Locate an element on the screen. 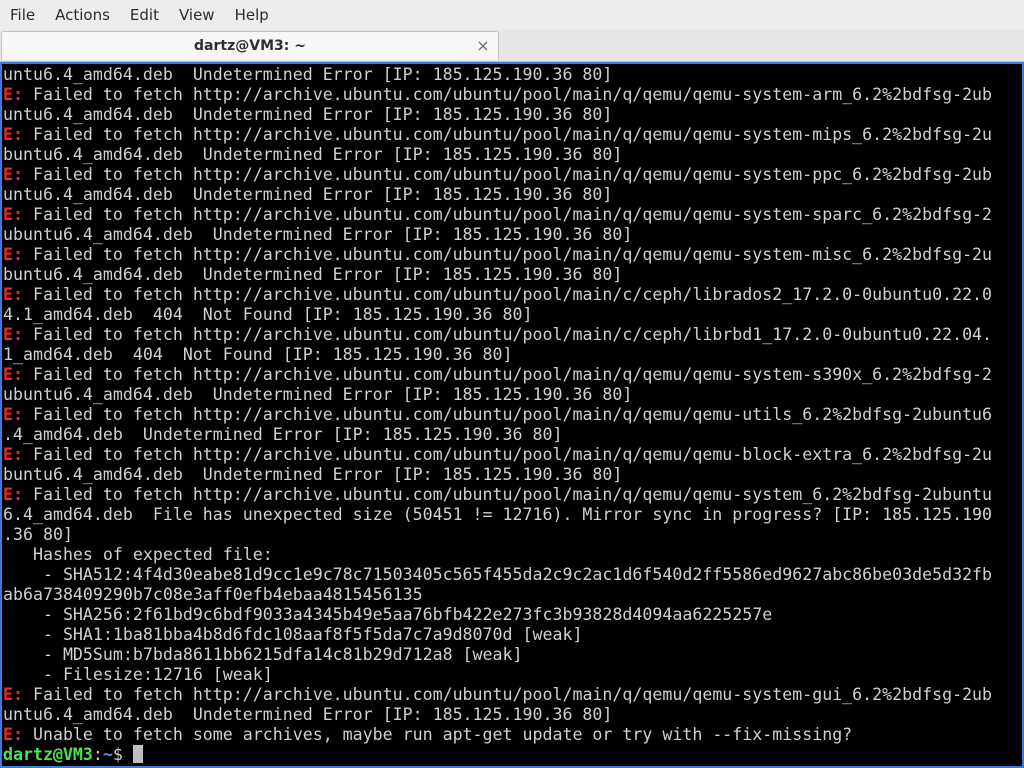 This screenshot has width=1024, height=768. prompt-path: ~ is located at coordinates (107, 754).